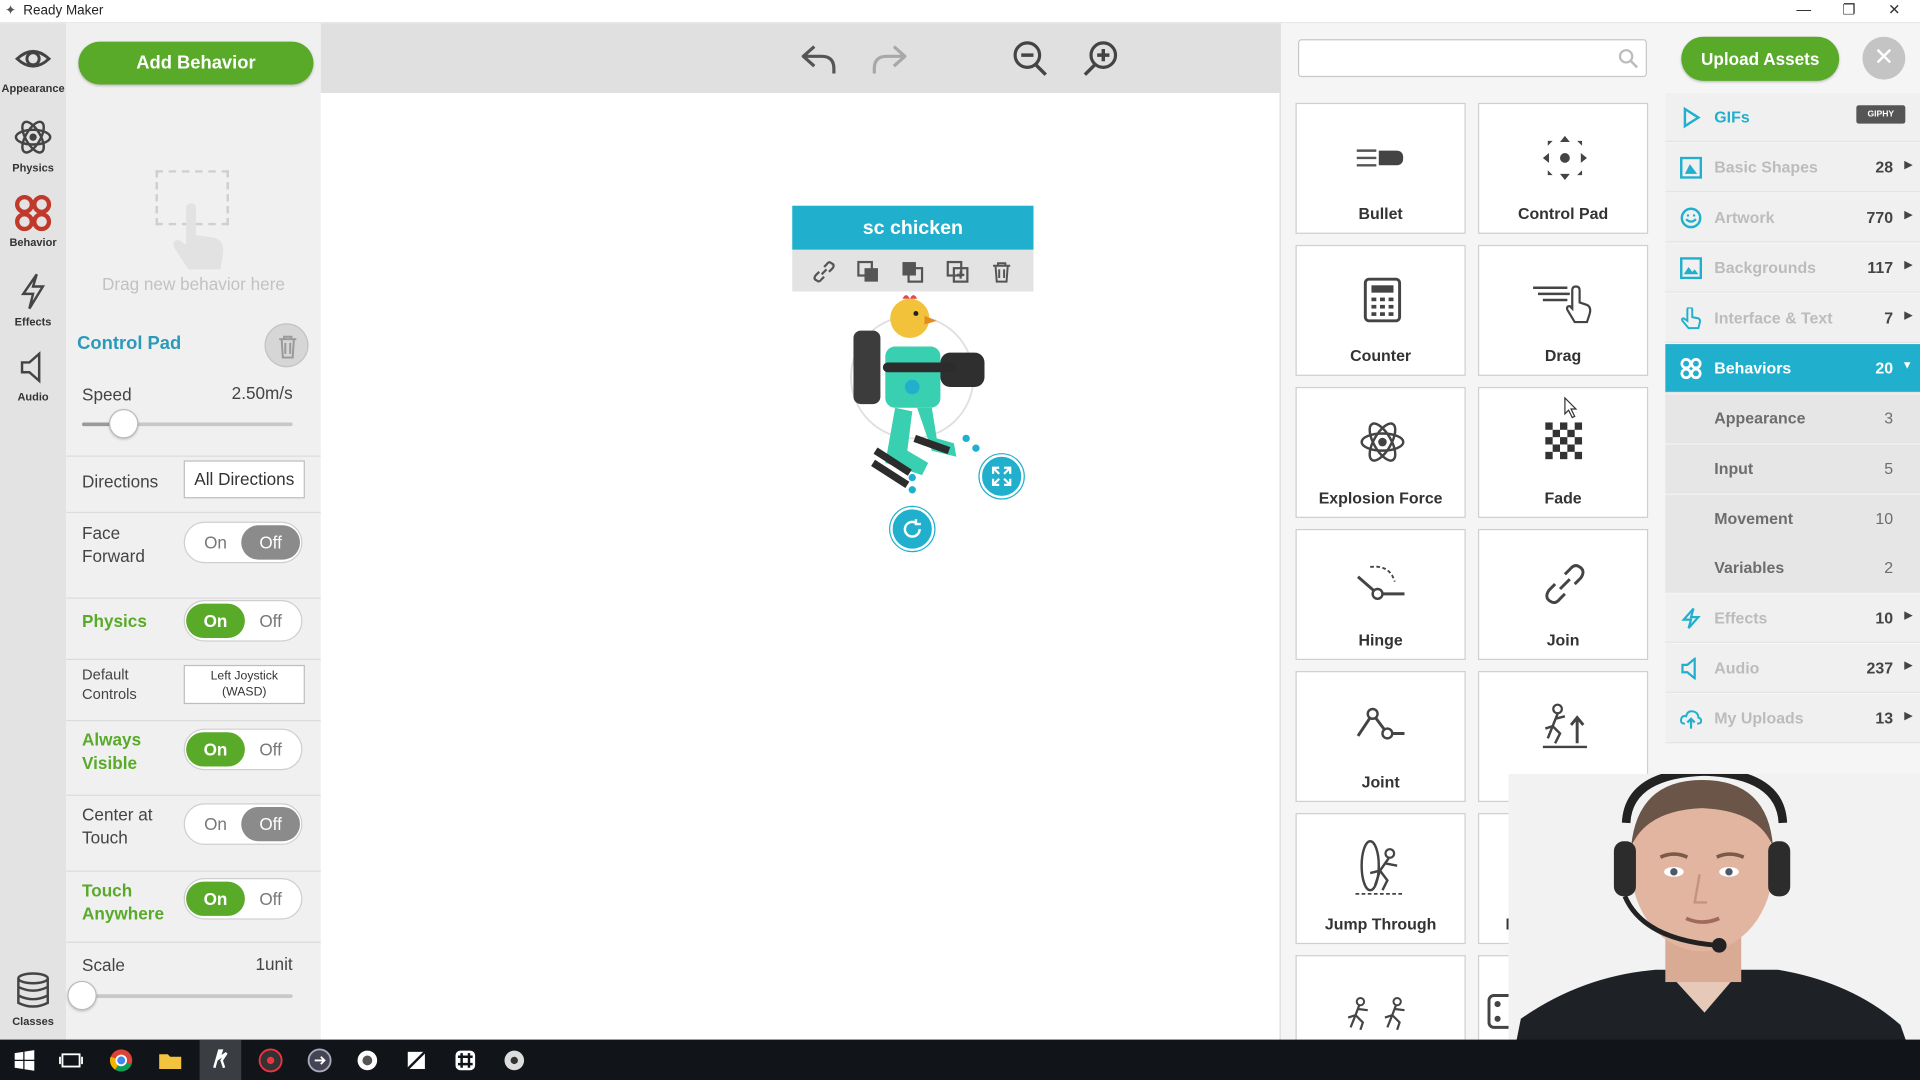 The image size is (1920, 1080). Describe the element at coordinates (868, 272) in the screenshot. I see `bring-forward-icon` at that location.